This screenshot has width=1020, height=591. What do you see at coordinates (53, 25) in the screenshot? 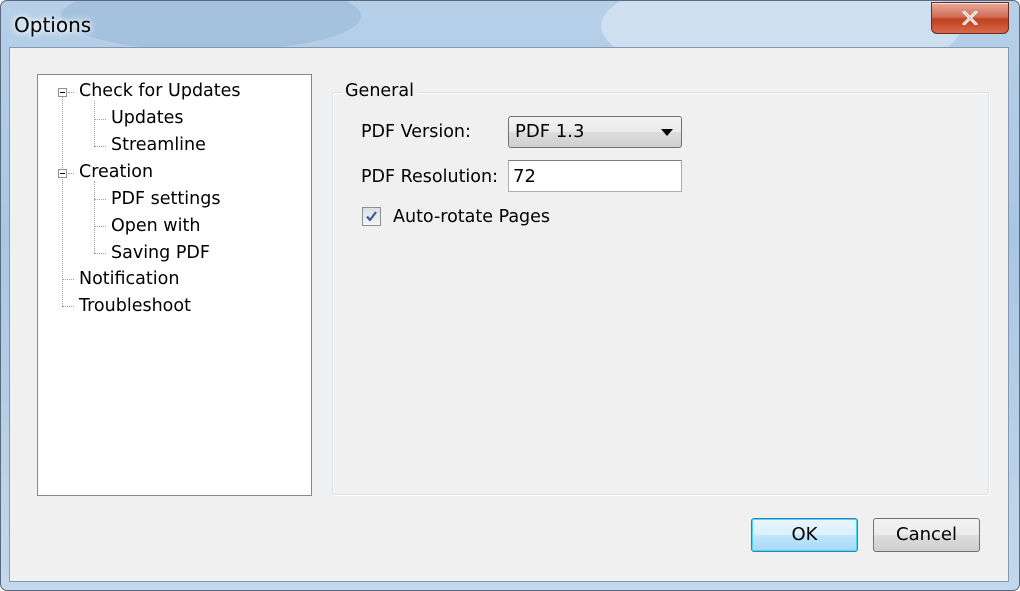
I see `window-title: Options` at bounding box center [53, 25].